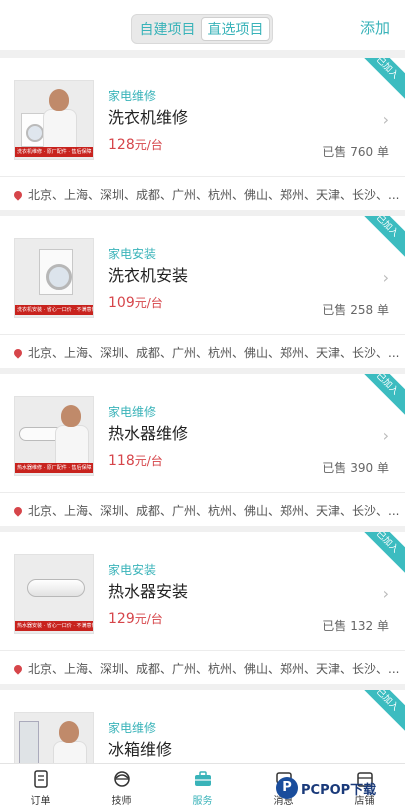 The image size is (405, 811). I want to click on service-title: 洗衣机维修, so click(148, 117).